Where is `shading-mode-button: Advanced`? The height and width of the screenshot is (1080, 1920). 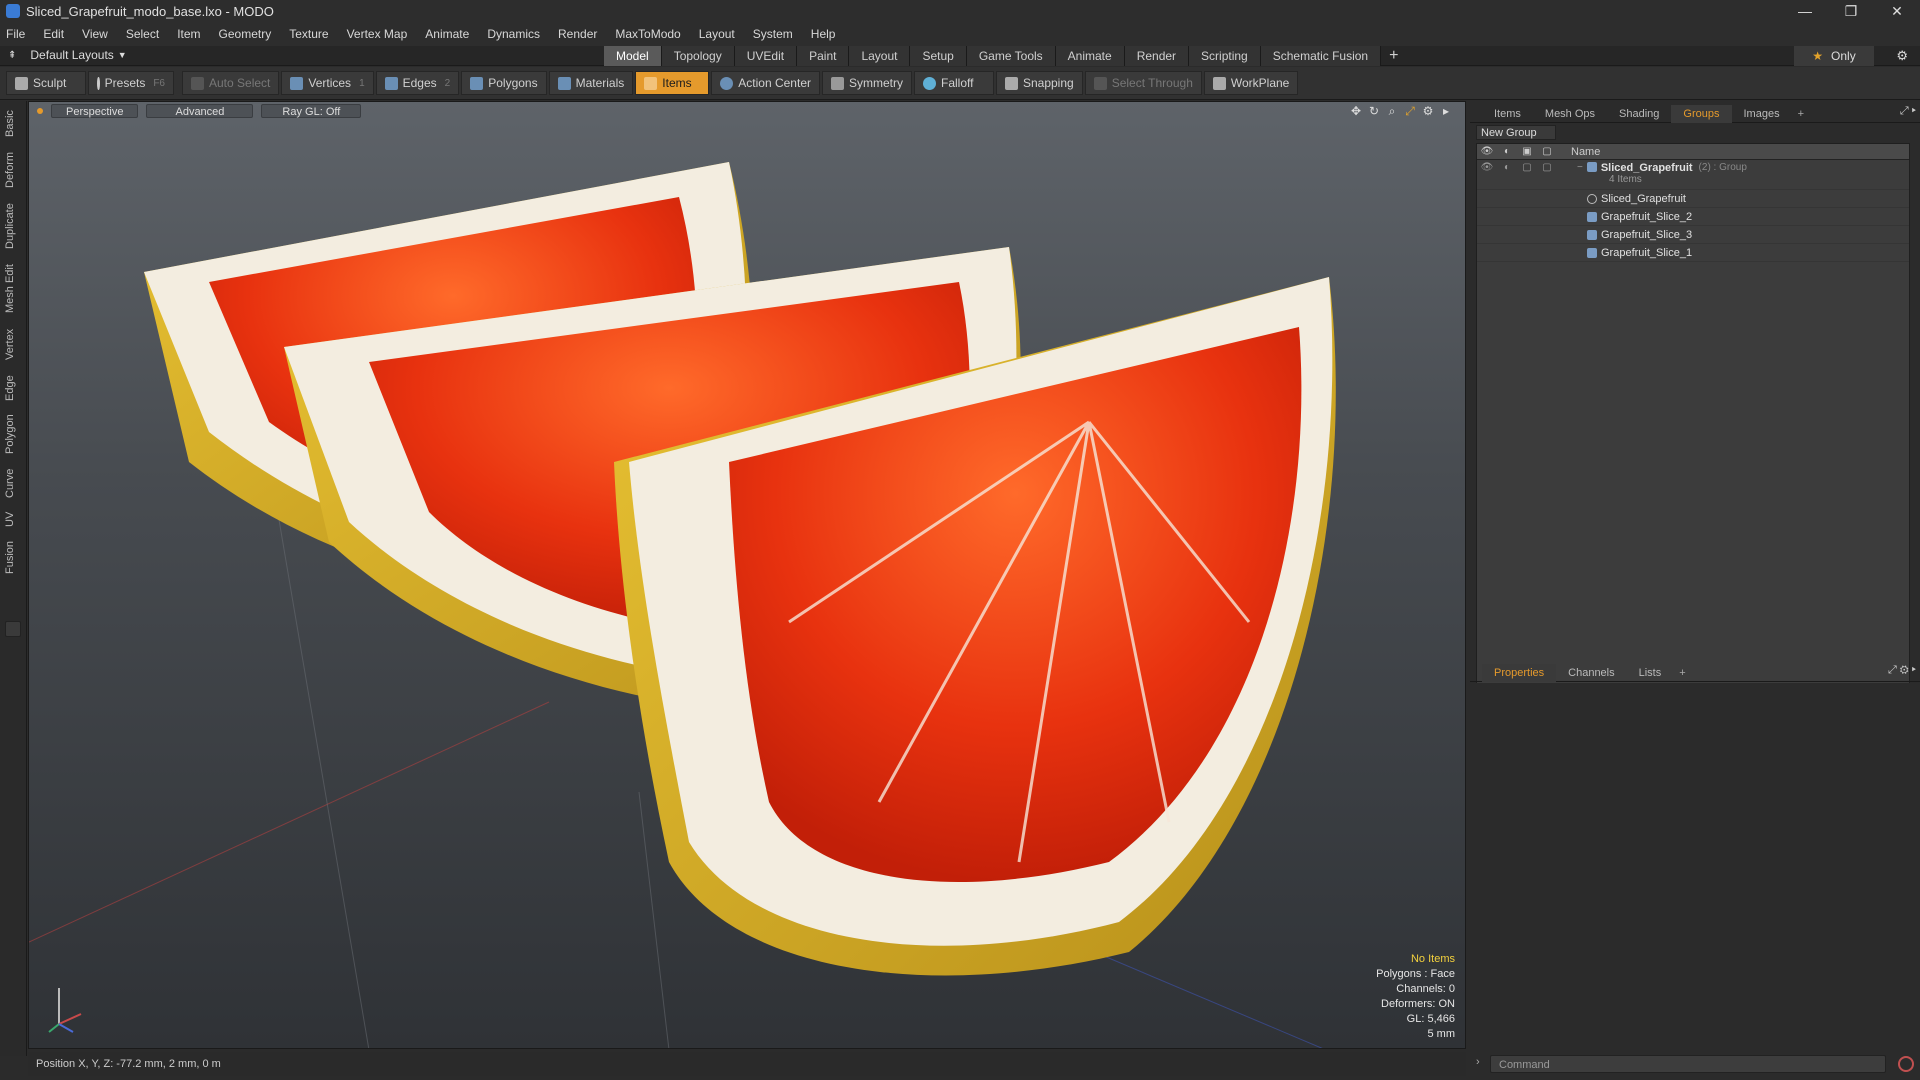 shading-mode-button: Advanced is located at coordinates (200, 111).